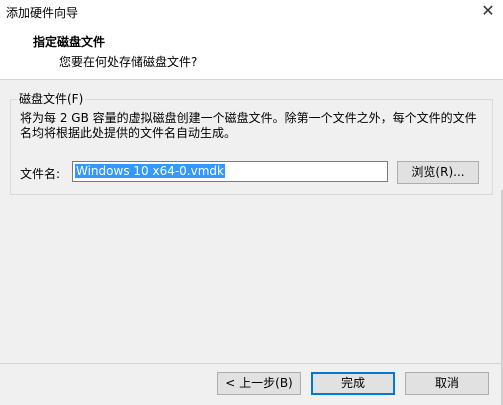 This screenshot has width=503, height=405. I want to click on group-legend: 磁盘文件(F), so click(51, 98).